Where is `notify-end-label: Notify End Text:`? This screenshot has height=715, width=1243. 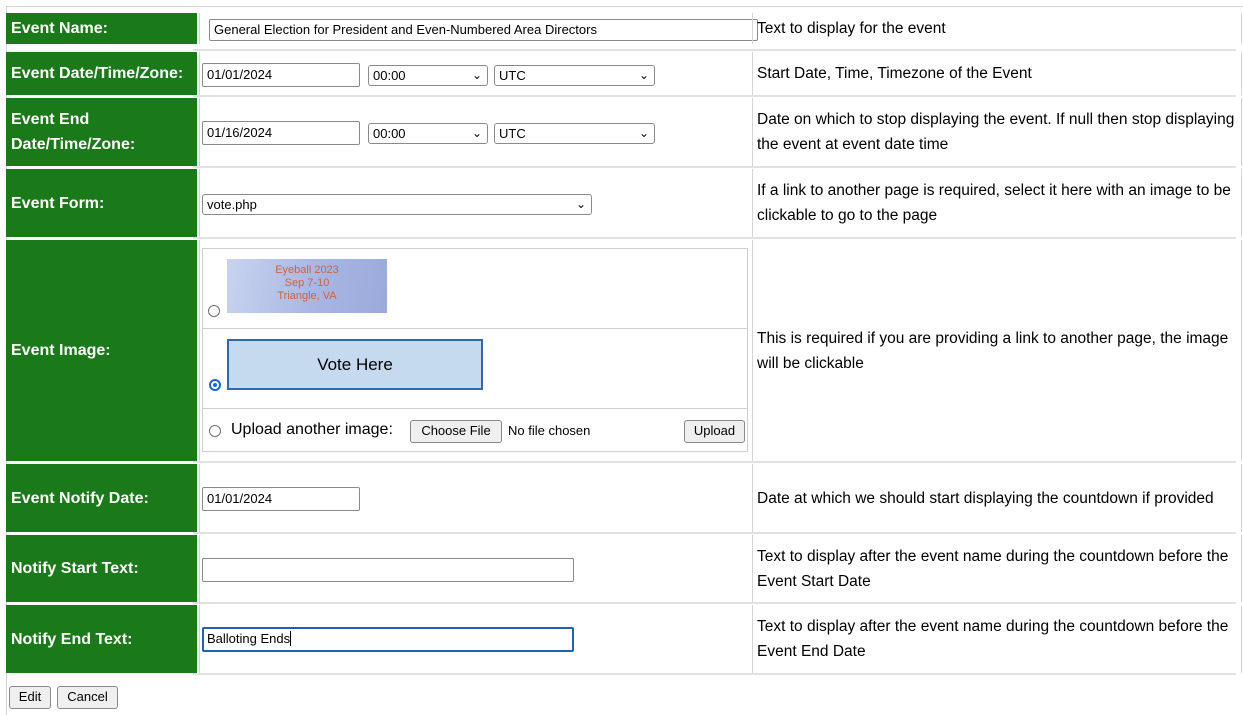
notify-end-label: Notify End Text: is located at coordinates (101, 639).